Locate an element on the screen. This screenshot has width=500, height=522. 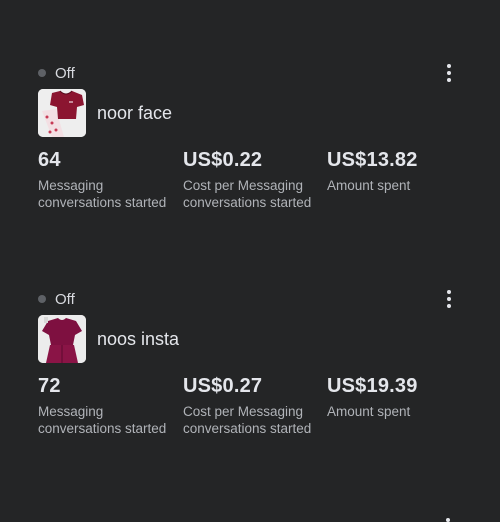
metric-value: US$0.27 is located at coordinates (223, 386).